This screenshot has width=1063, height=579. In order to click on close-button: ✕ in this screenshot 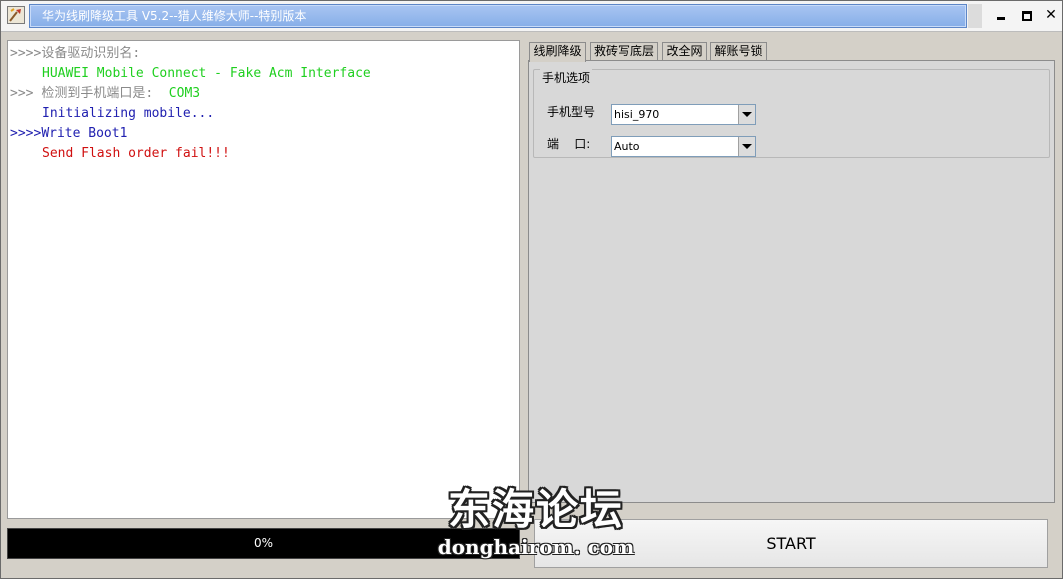, I will do `click(1050, 16)`.